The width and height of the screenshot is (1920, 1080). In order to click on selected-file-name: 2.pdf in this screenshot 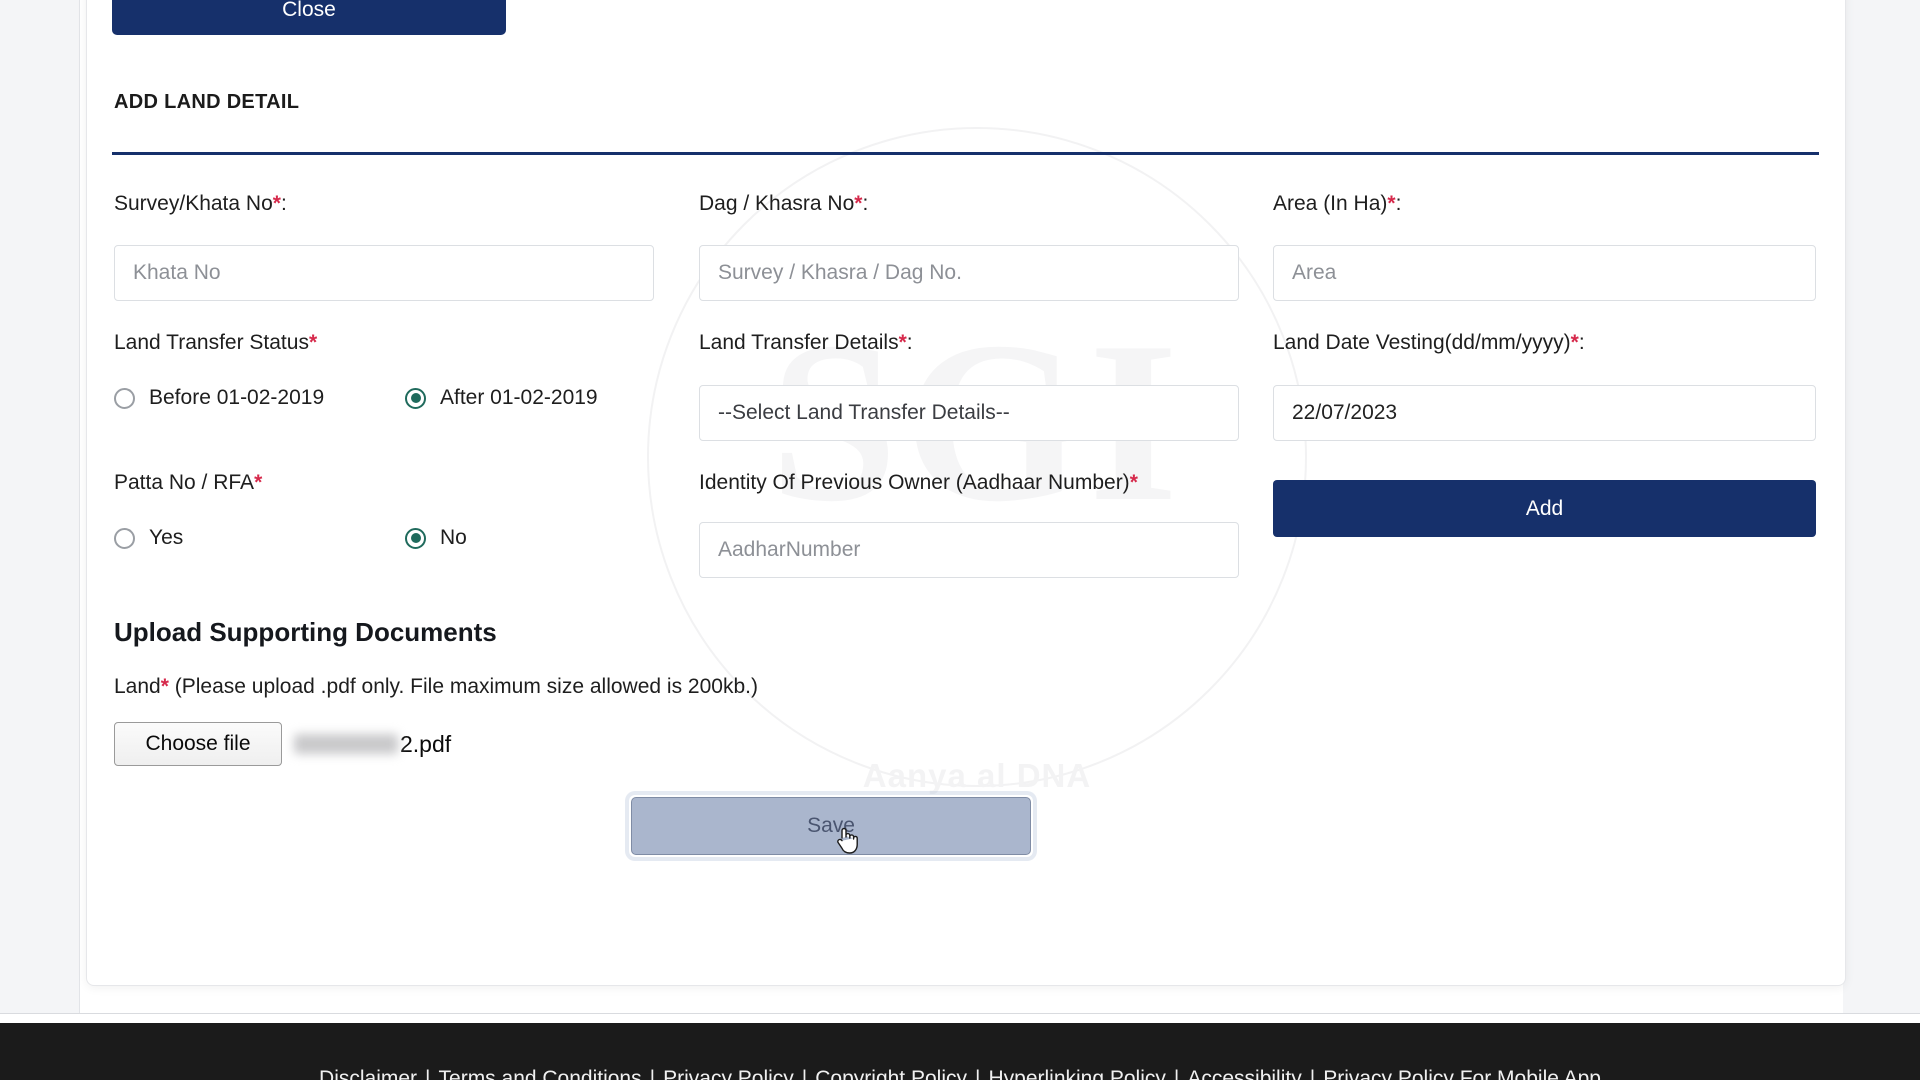, I will do `click(372, 744)`.